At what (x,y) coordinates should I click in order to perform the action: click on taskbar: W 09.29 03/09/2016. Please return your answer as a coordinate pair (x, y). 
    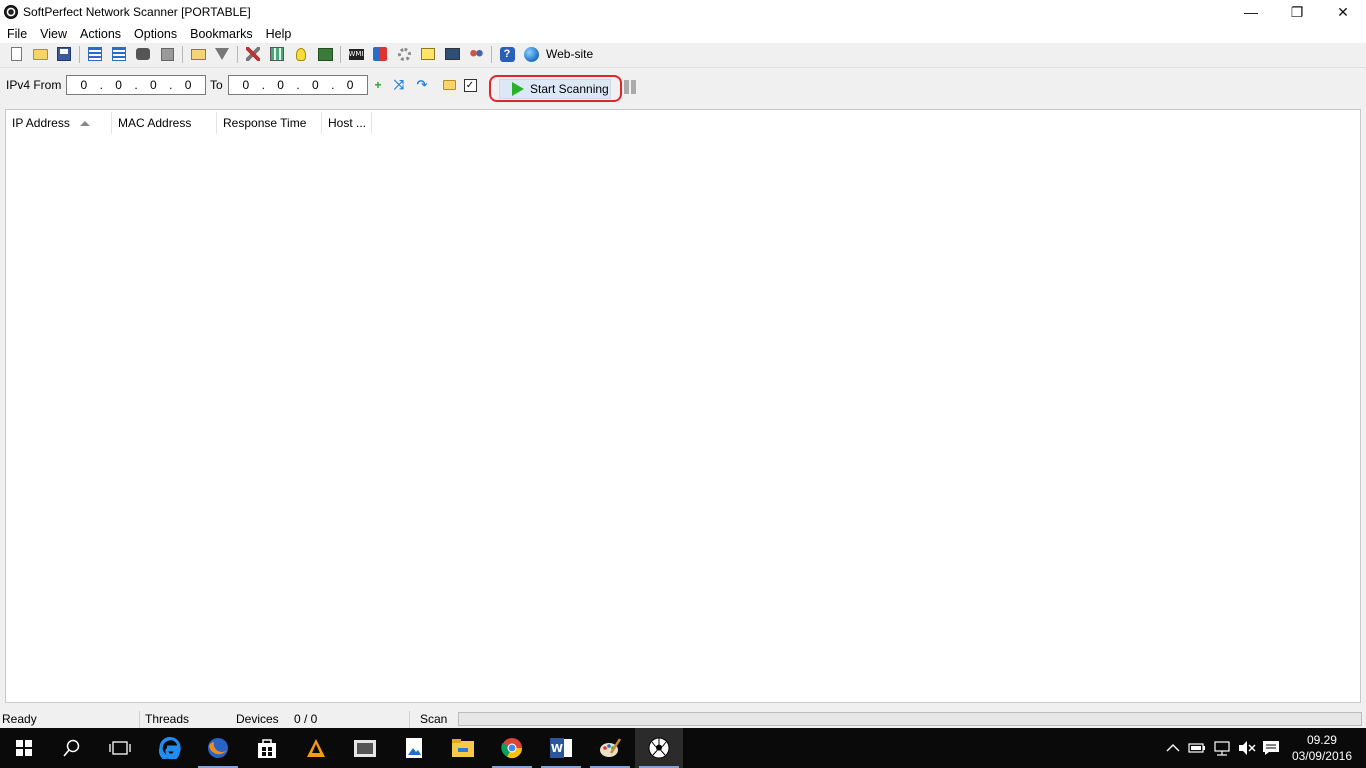
    Looking at the image, I should click on (683, 748).